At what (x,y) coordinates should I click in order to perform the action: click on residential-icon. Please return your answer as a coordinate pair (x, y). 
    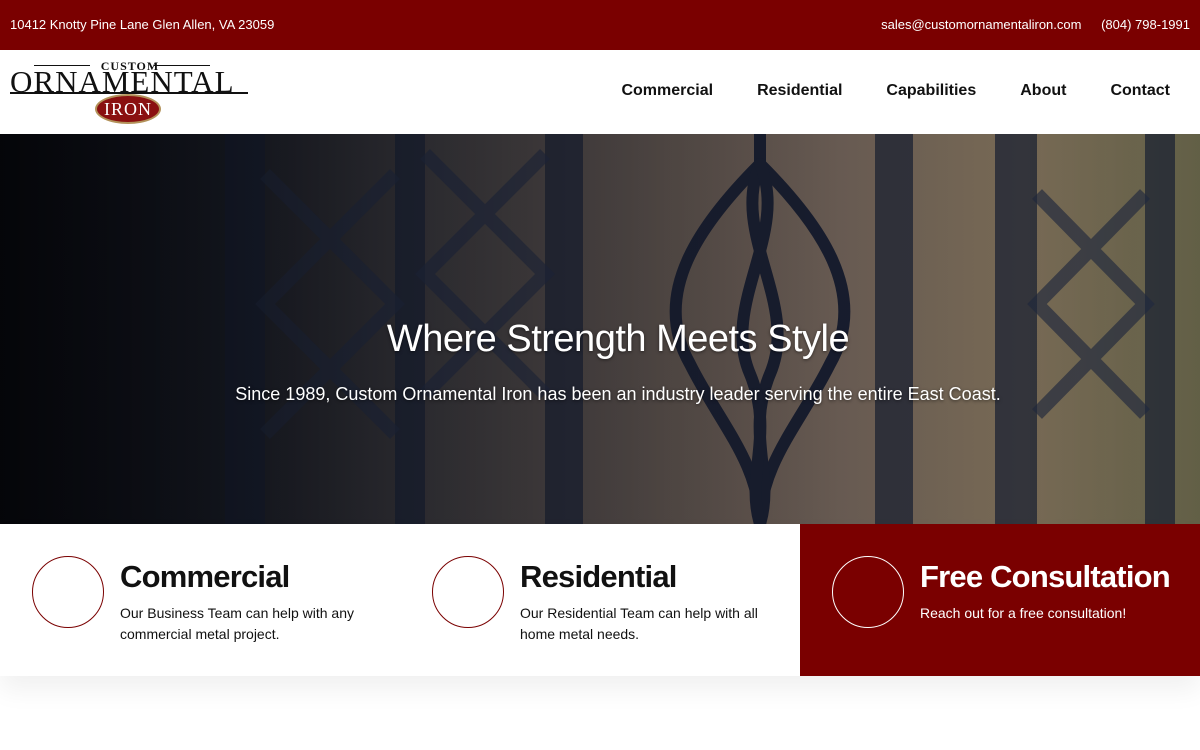
    Looking at the image, I should click on (468, 592).